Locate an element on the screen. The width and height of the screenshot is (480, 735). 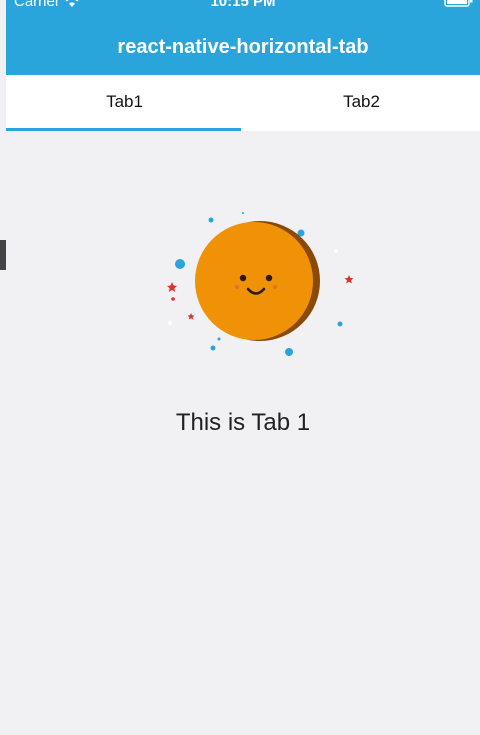
tab-2-label: Tab2 is located at coordinates (361, 101).